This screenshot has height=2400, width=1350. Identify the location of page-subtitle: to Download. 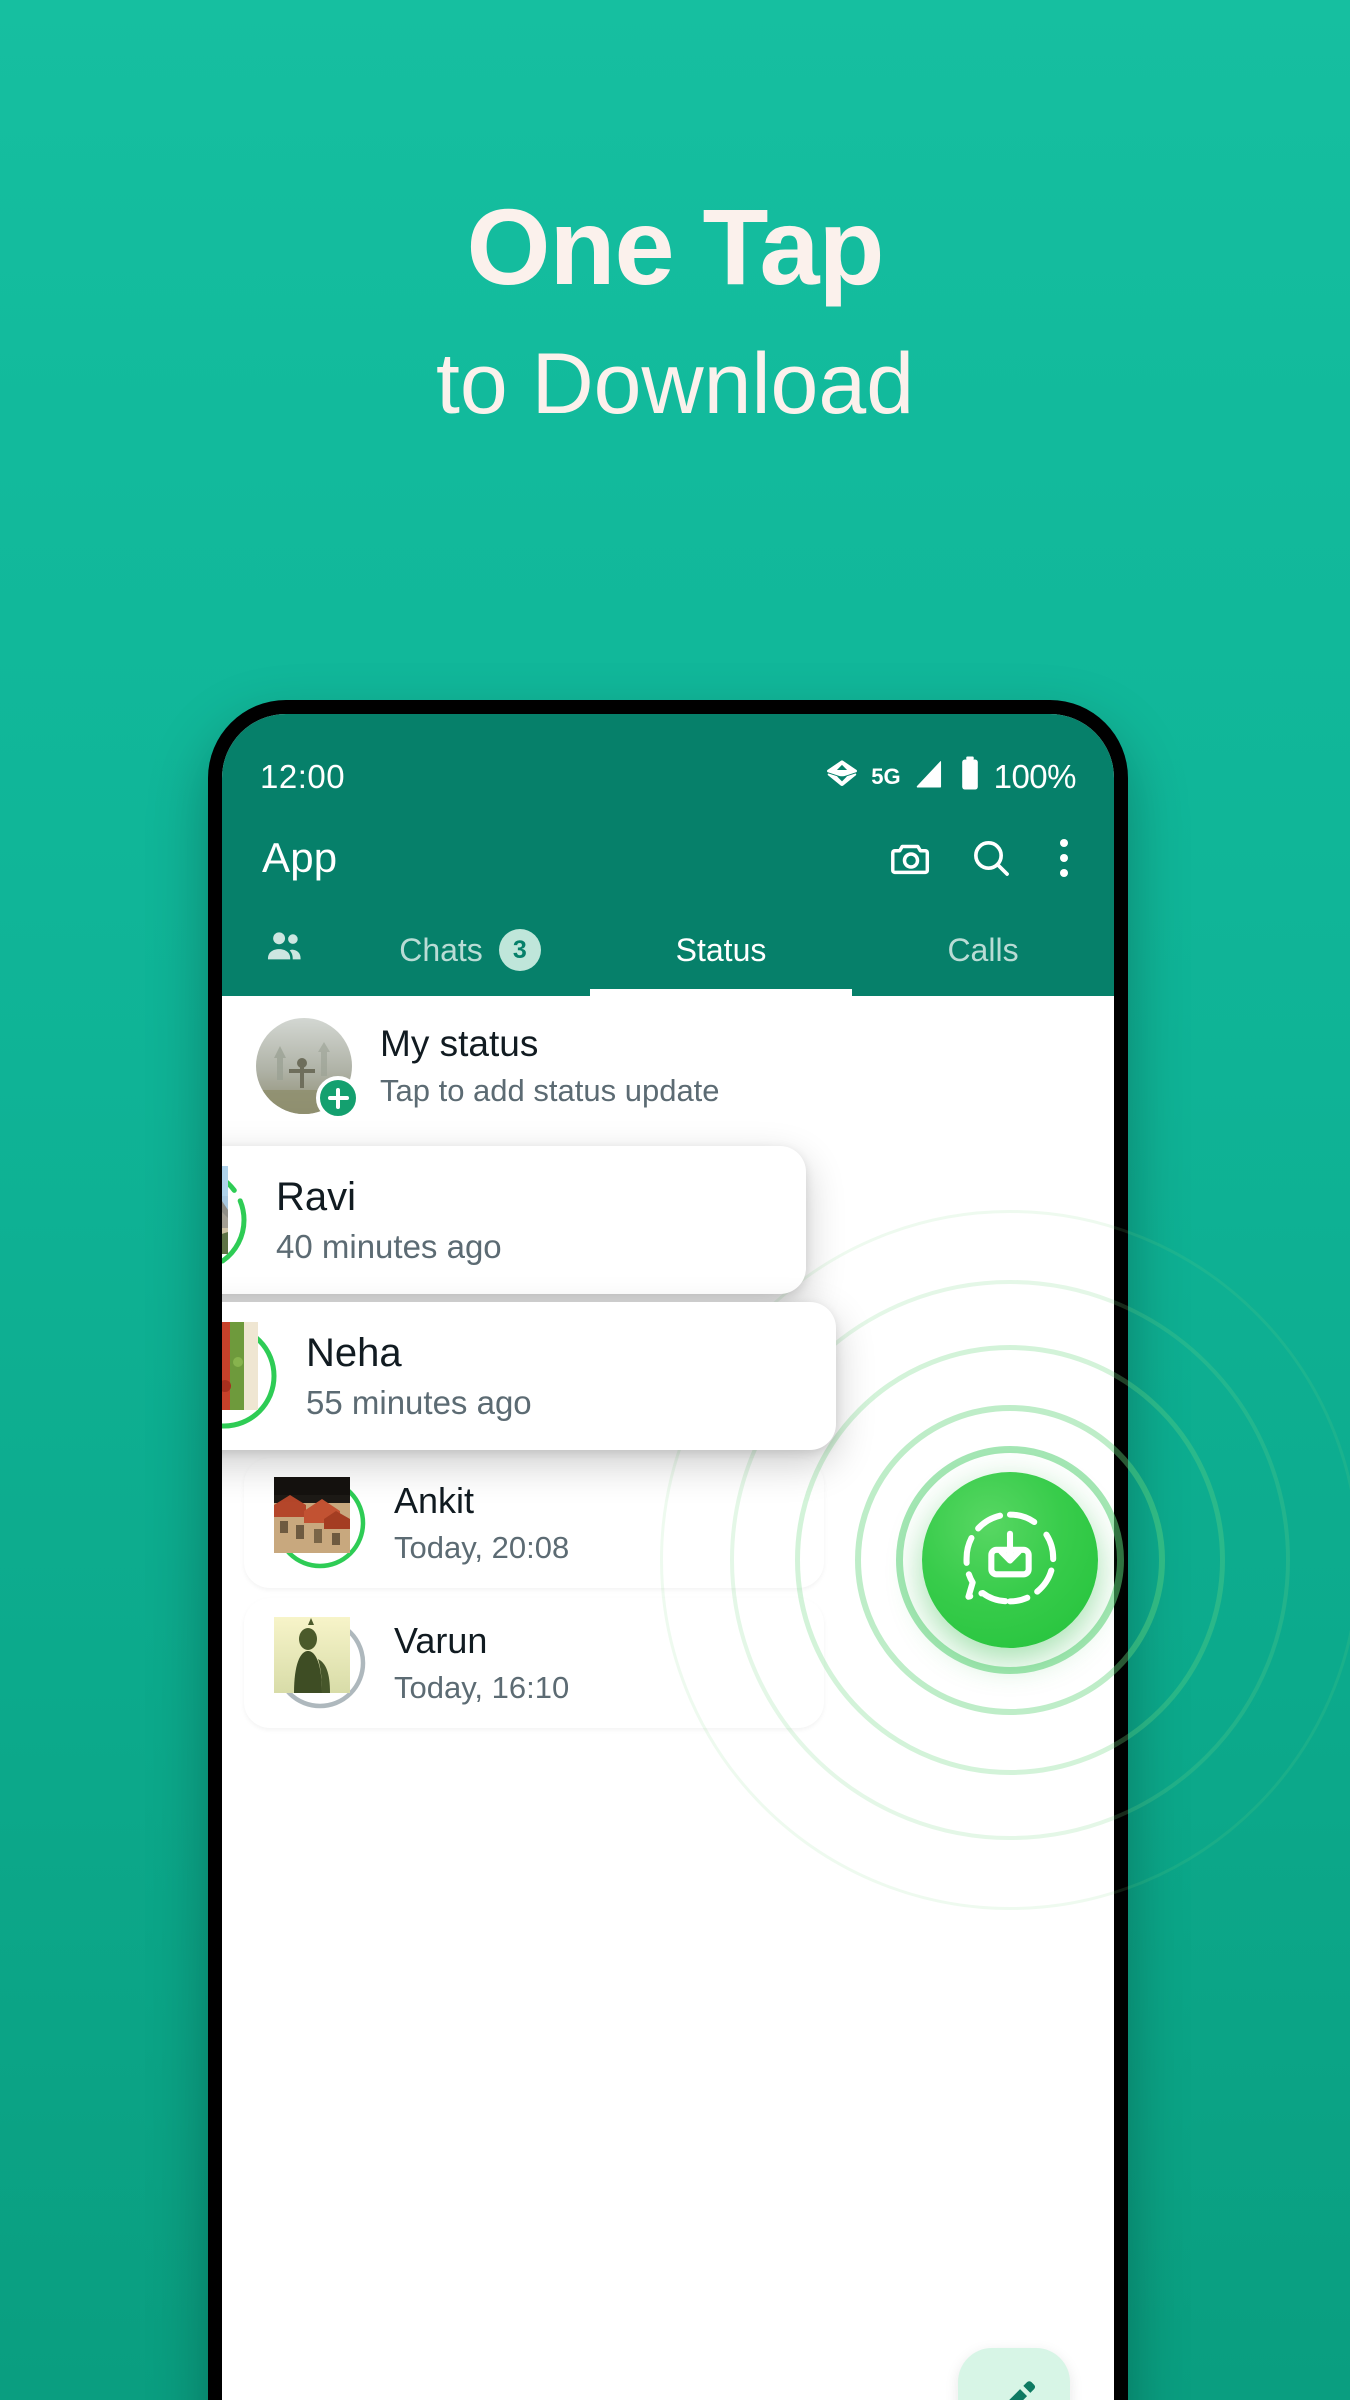
(675, 384).